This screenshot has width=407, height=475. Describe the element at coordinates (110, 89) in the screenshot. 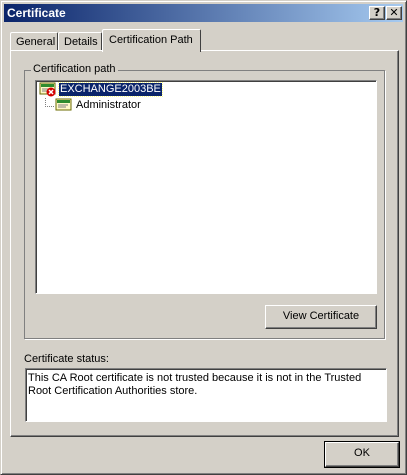

I see `tree-item-root-label: EXCHANGE2003BE` at that location.